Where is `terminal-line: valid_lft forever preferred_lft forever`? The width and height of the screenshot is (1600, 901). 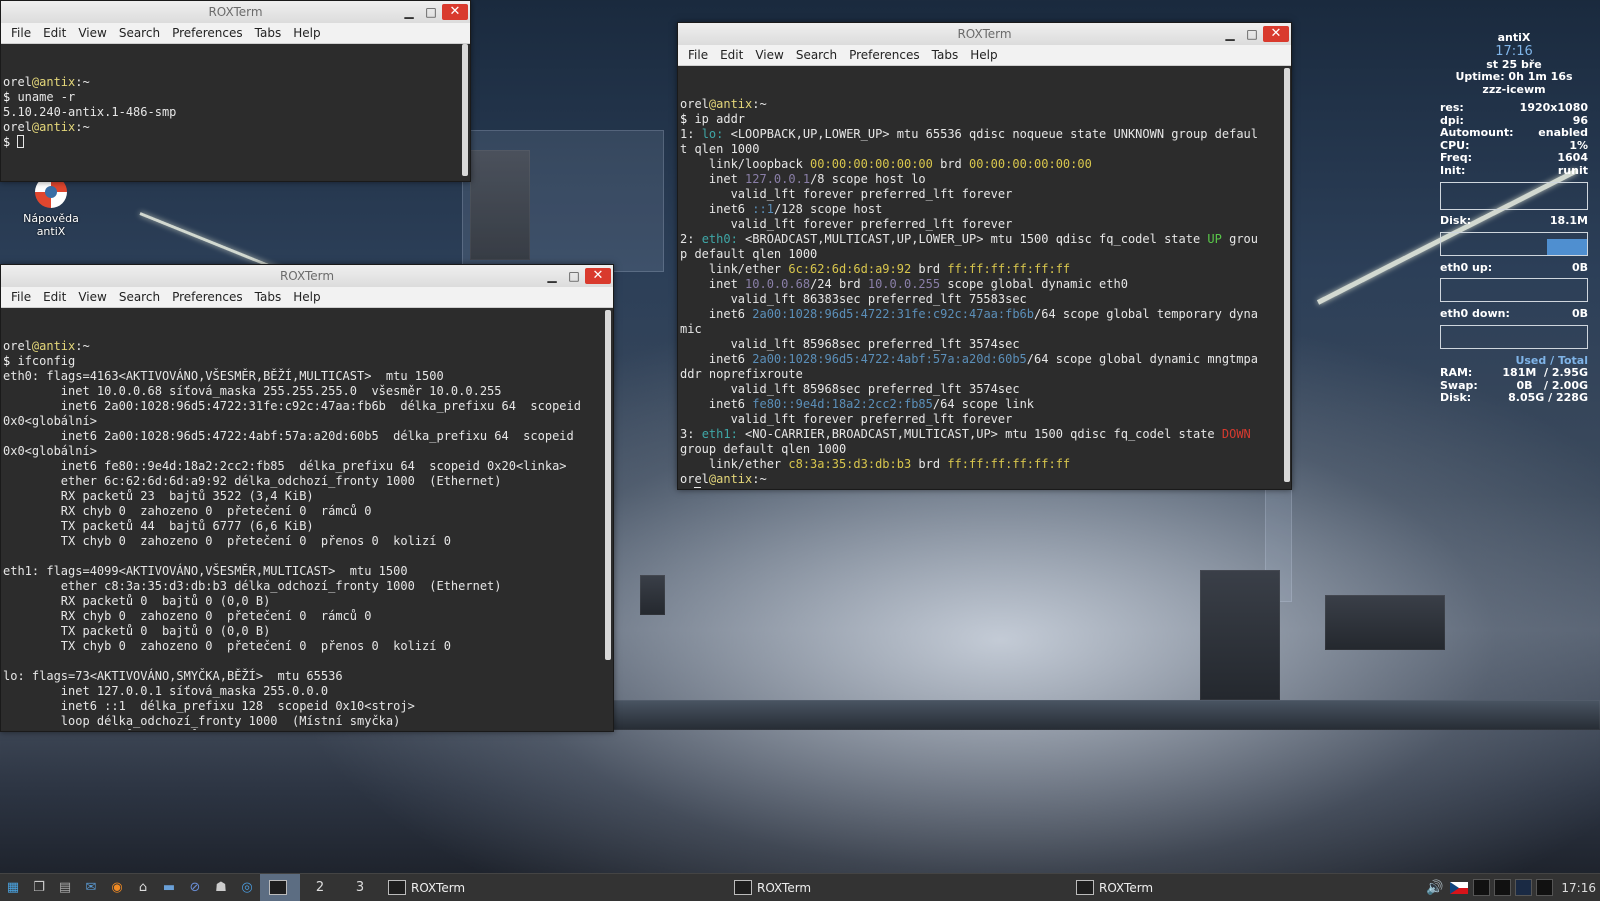
terminal-line: valid_lft forever preferred_lft forever is located at coordinates (984, 194).